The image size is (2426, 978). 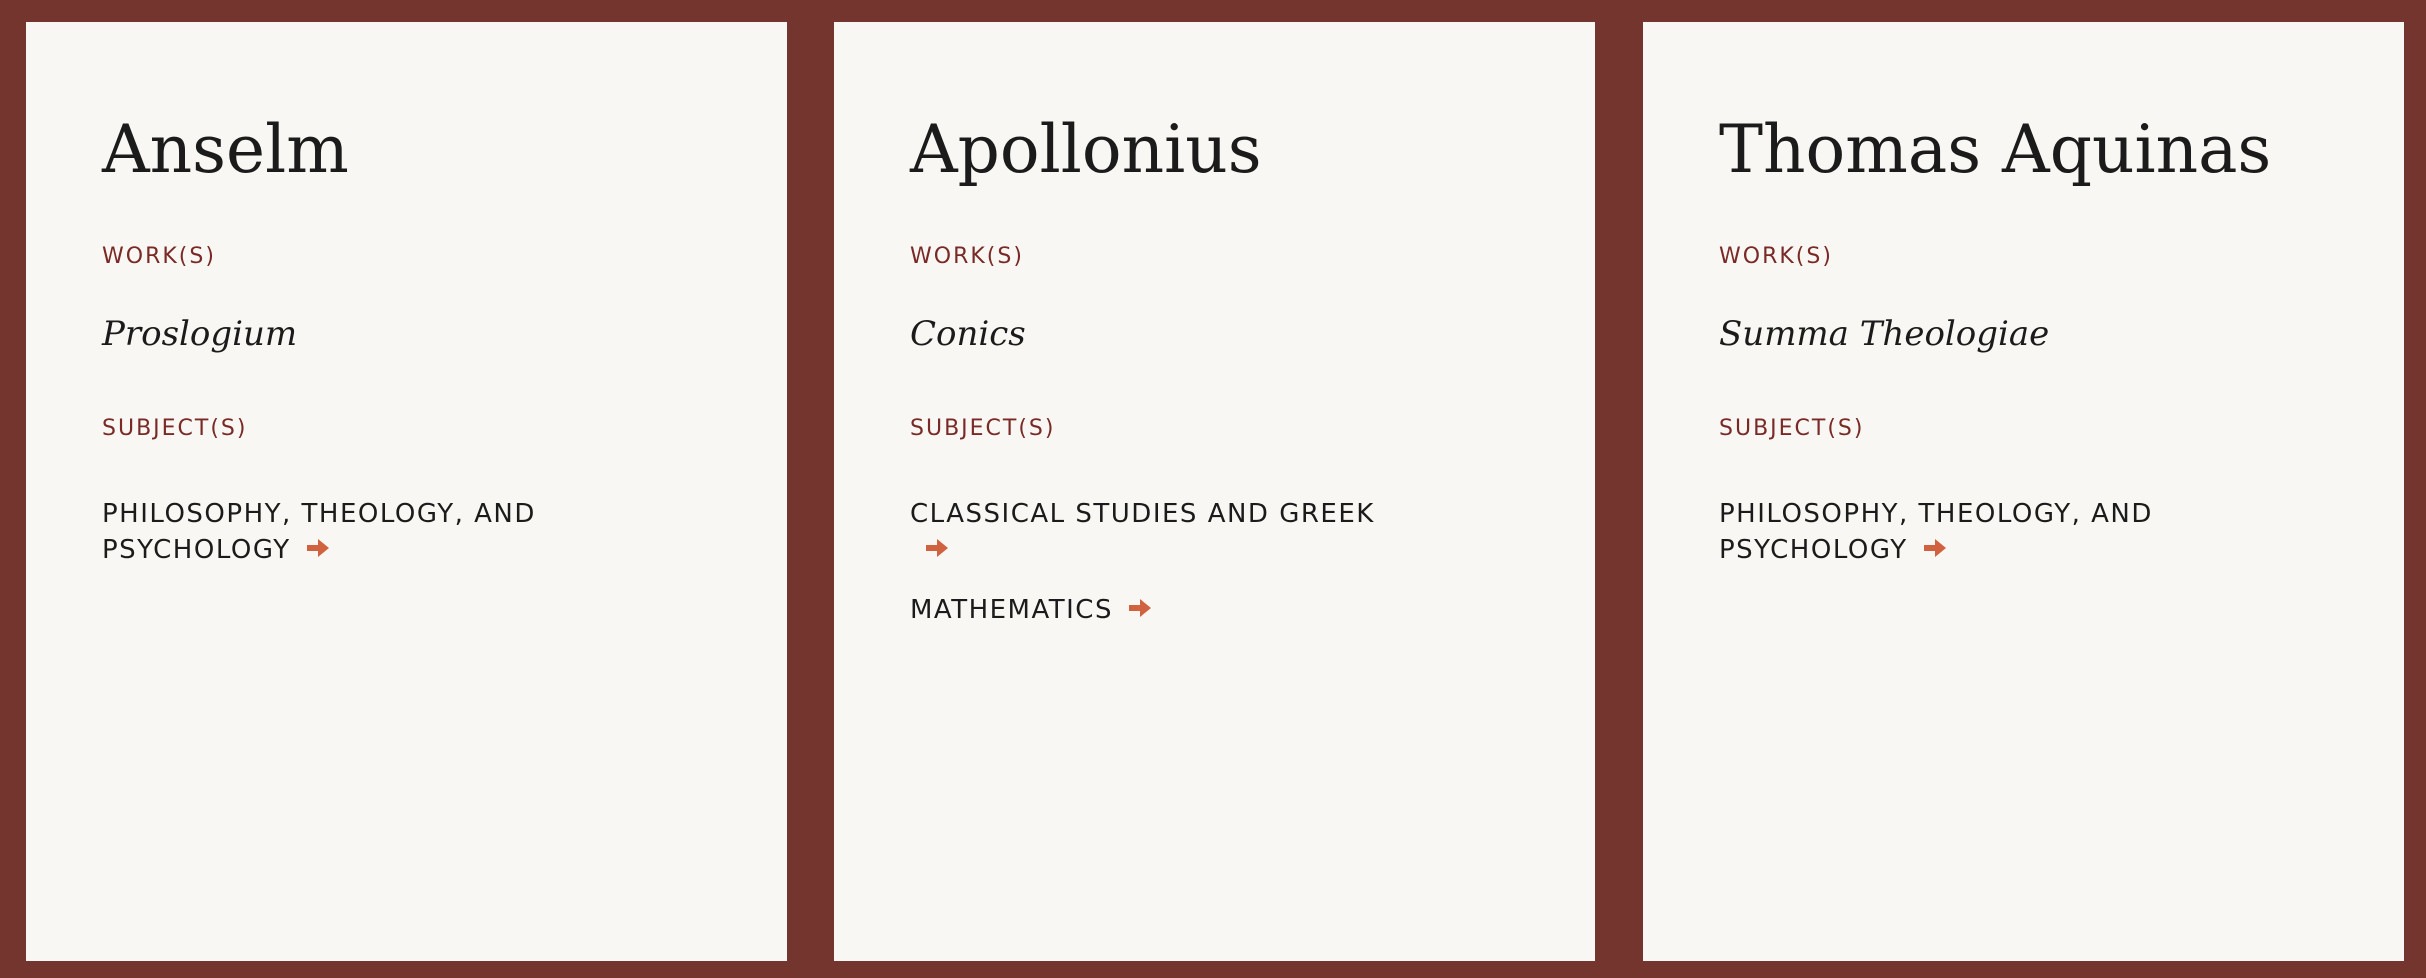 I want to click on subject-label: MATHEMATICS, so click(x=1011, y=610).